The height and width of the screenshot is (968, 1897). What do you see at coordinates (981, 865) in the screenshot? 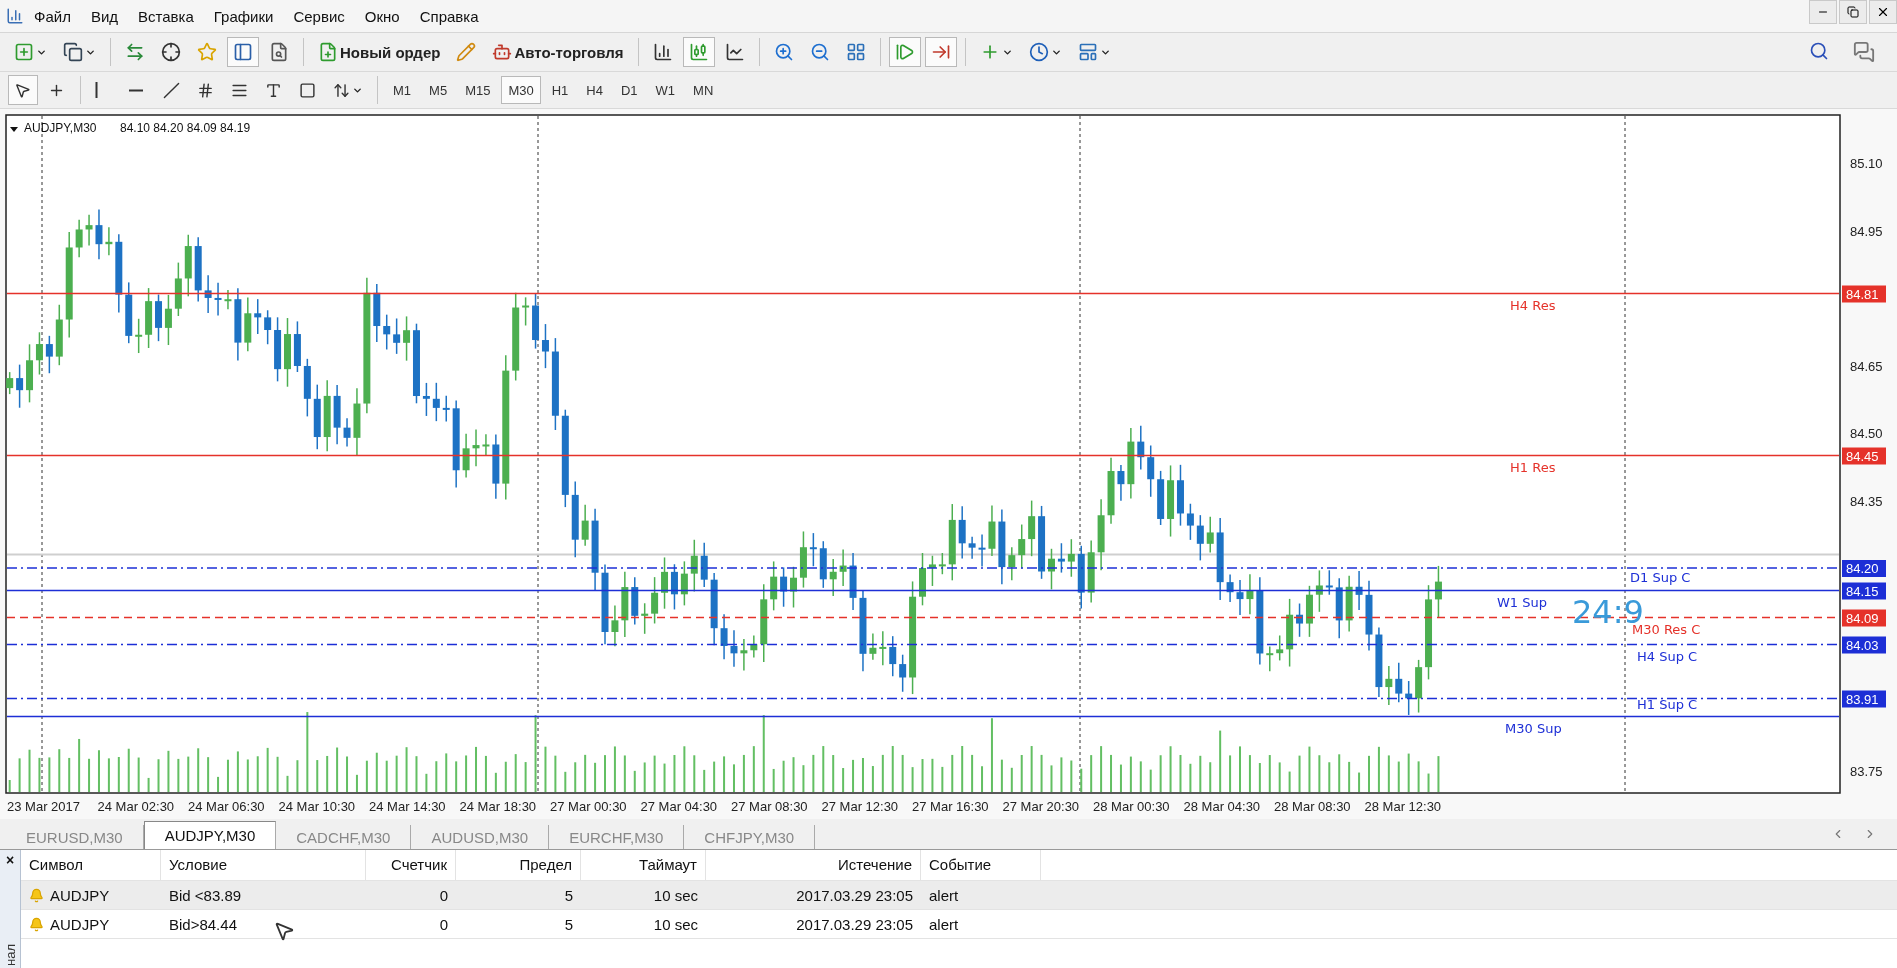
I see `column-header: Событие` at bounding box center [981, 865].